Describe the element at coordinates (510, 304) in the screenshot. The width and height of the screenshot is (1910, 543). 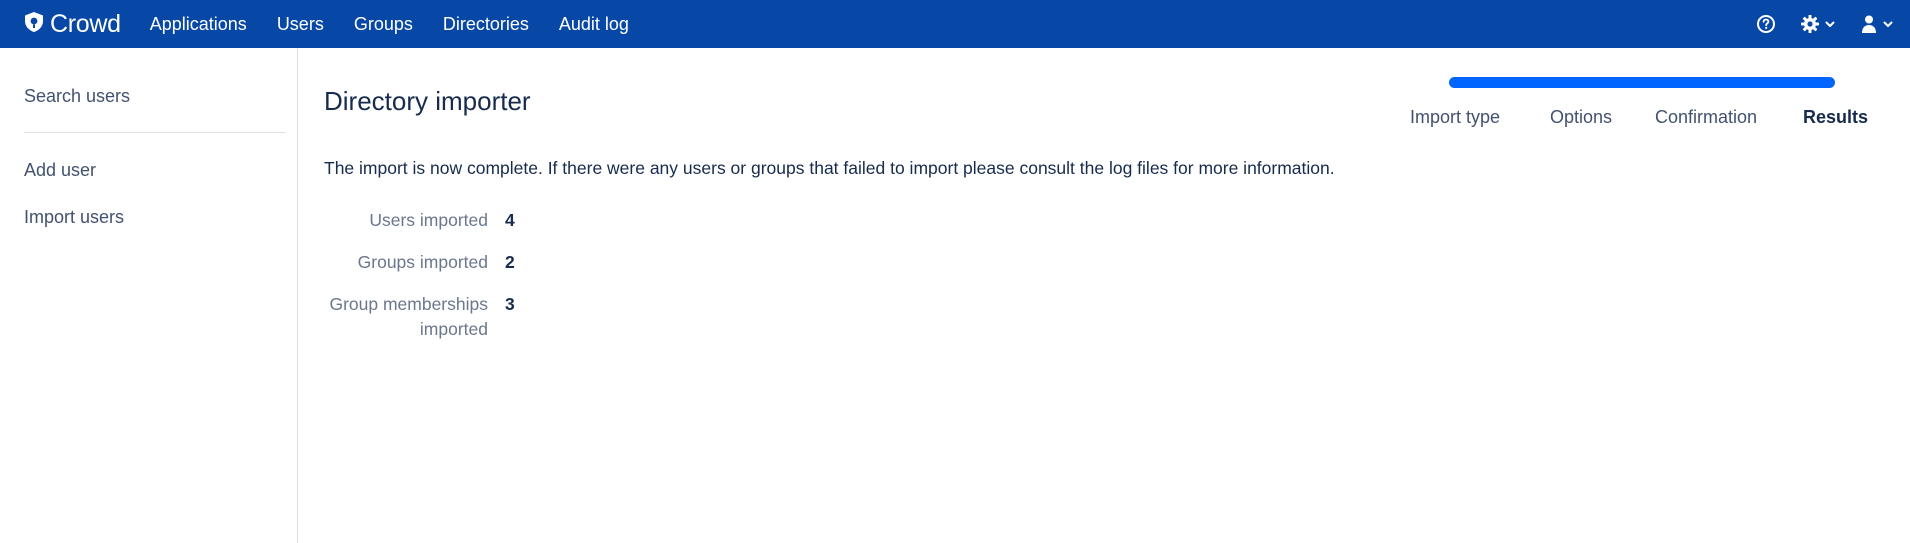
I see `stat-value-memberships: 3` at that location.